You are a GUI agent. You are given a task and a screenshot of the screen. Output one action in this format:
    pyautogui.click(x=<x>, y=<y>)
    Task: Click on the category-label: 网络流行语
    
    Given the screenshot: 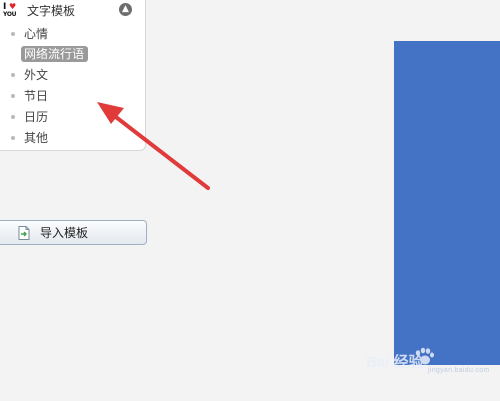 What is the action you would take?
    pyautogui.click(x=54, y=54)
    